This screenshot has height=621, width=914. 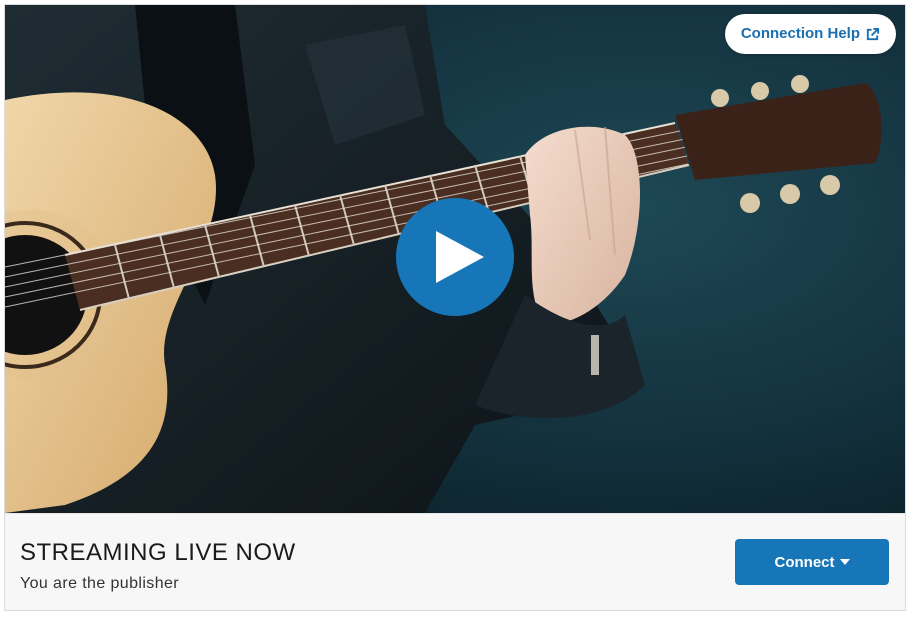 I want to click on external-link-icon, so click(x=873, y=33).